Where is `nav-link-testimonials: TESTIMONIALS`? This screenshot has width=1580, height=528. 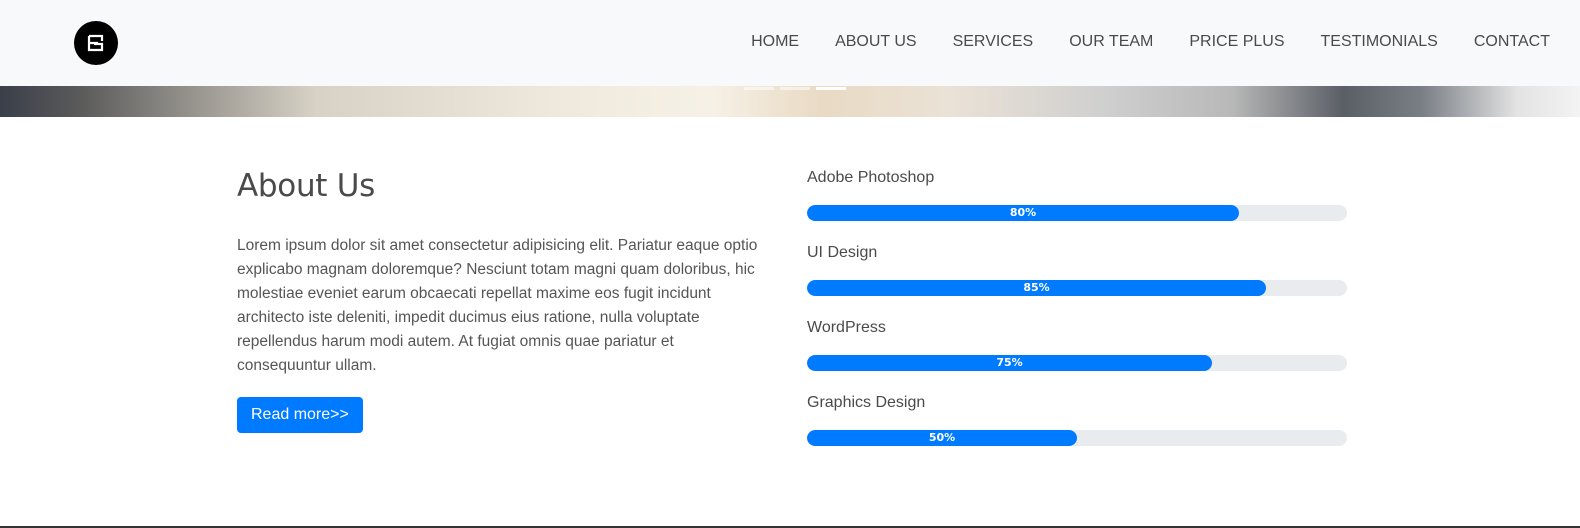
nav-link-testimonials: TESTIMONIALS is located at coordinates (1379, 42).